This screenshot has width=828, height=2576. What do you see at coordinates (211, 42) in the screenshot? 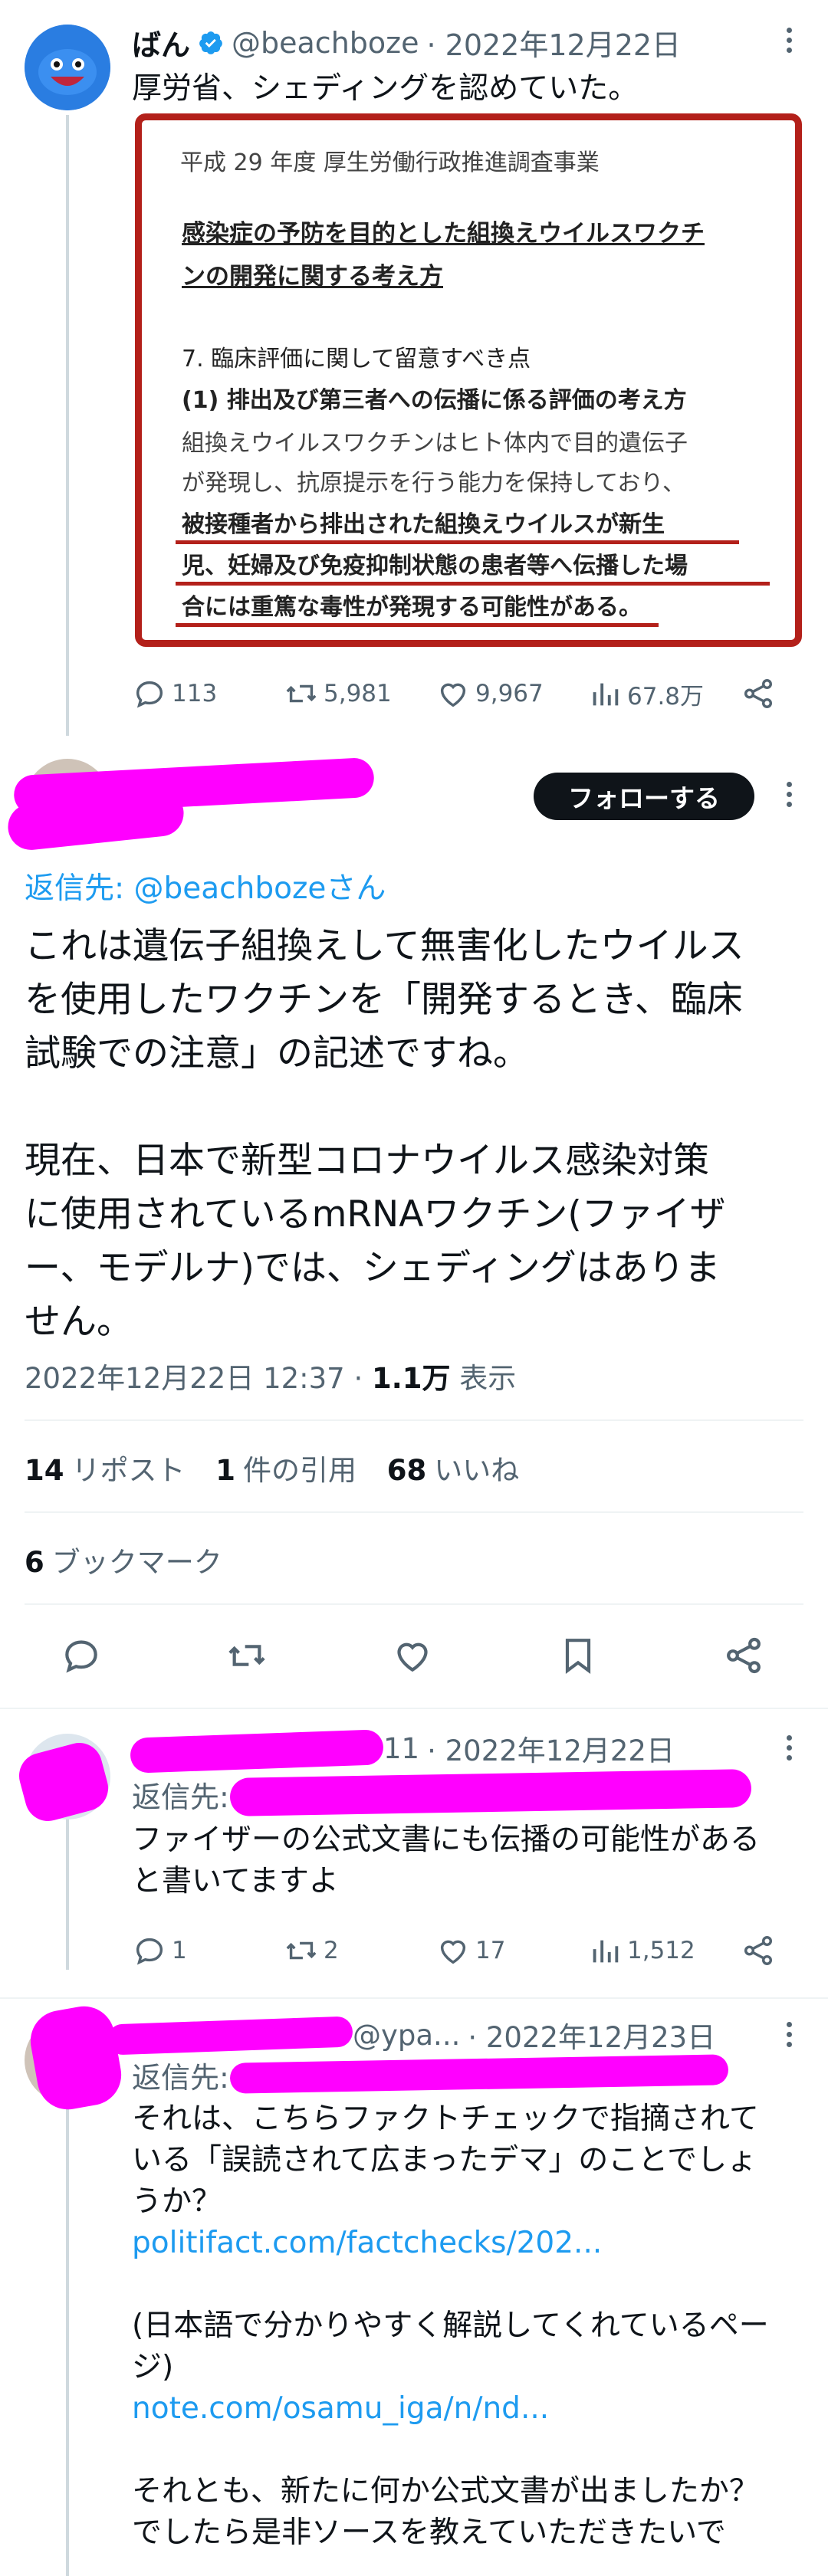
I see `verified-badge-icon` at bounding box center [211, 42].